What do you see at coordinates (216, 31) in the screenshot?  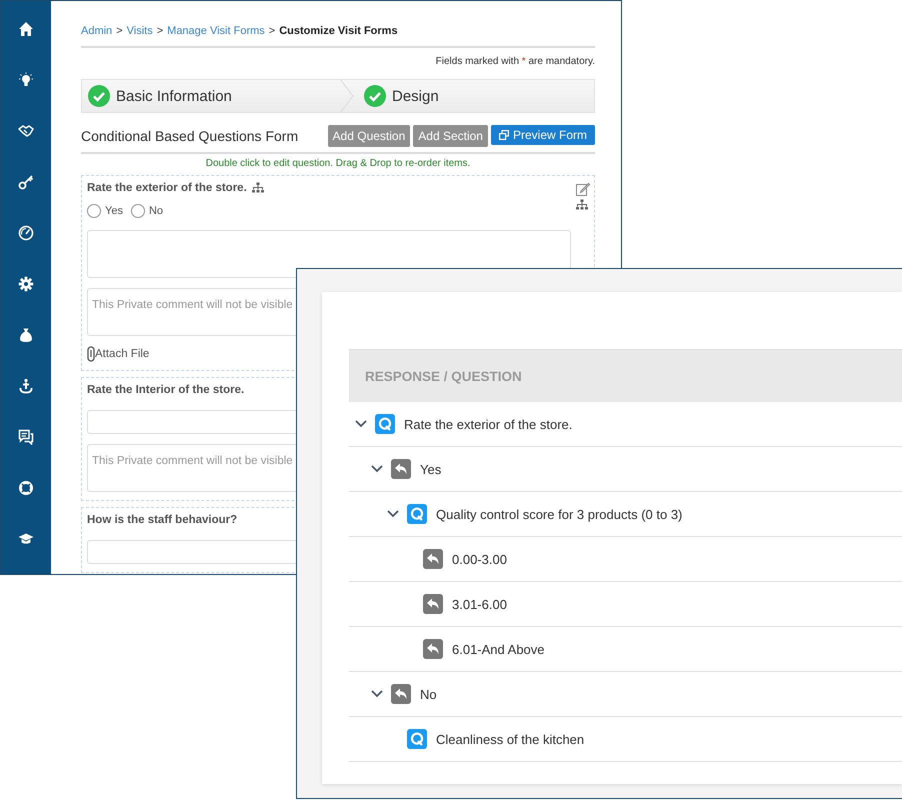 I see `breadcrumb-link: Manage Visit Forms` at bounding box center [216, 31].